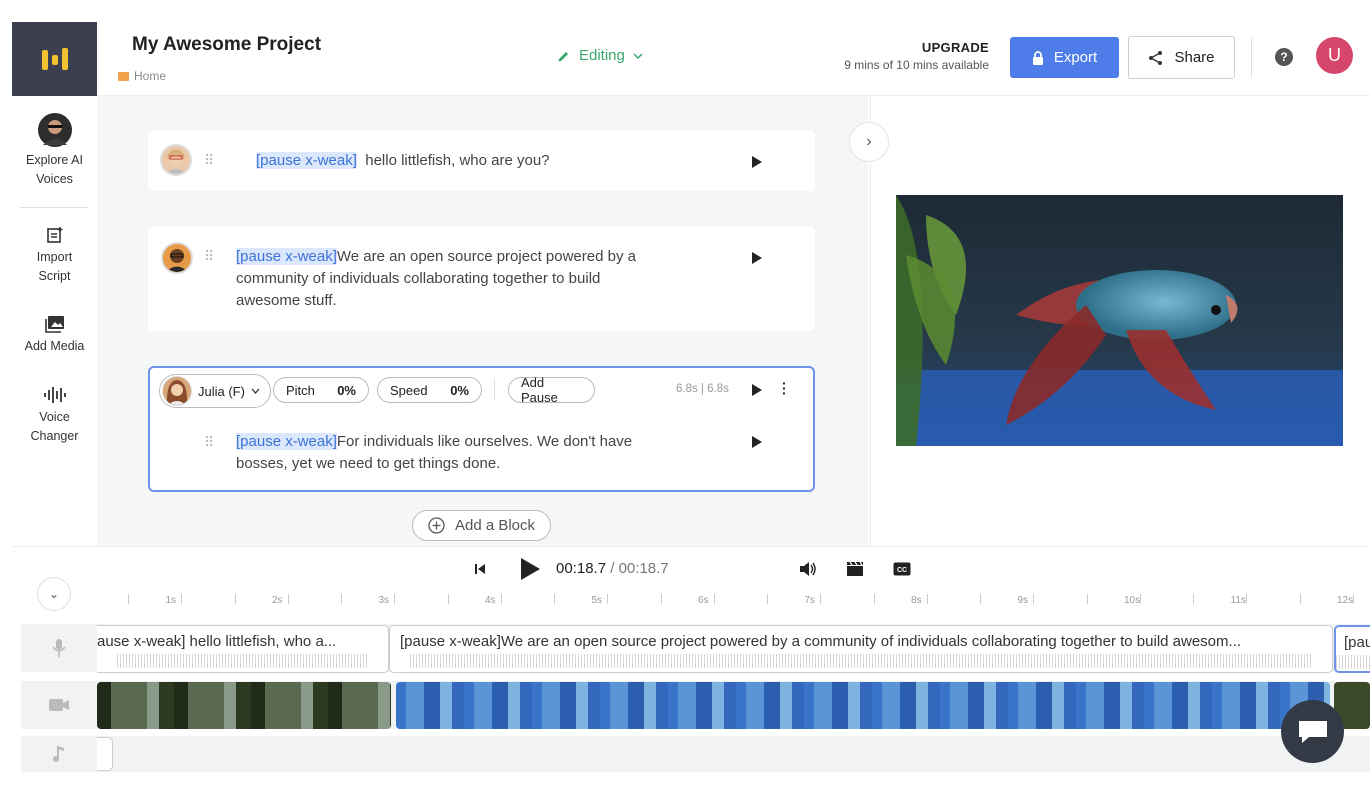 This screenshot has width=1370, height=798. I want to click on pitch-value: 0%, so click(346, 390).